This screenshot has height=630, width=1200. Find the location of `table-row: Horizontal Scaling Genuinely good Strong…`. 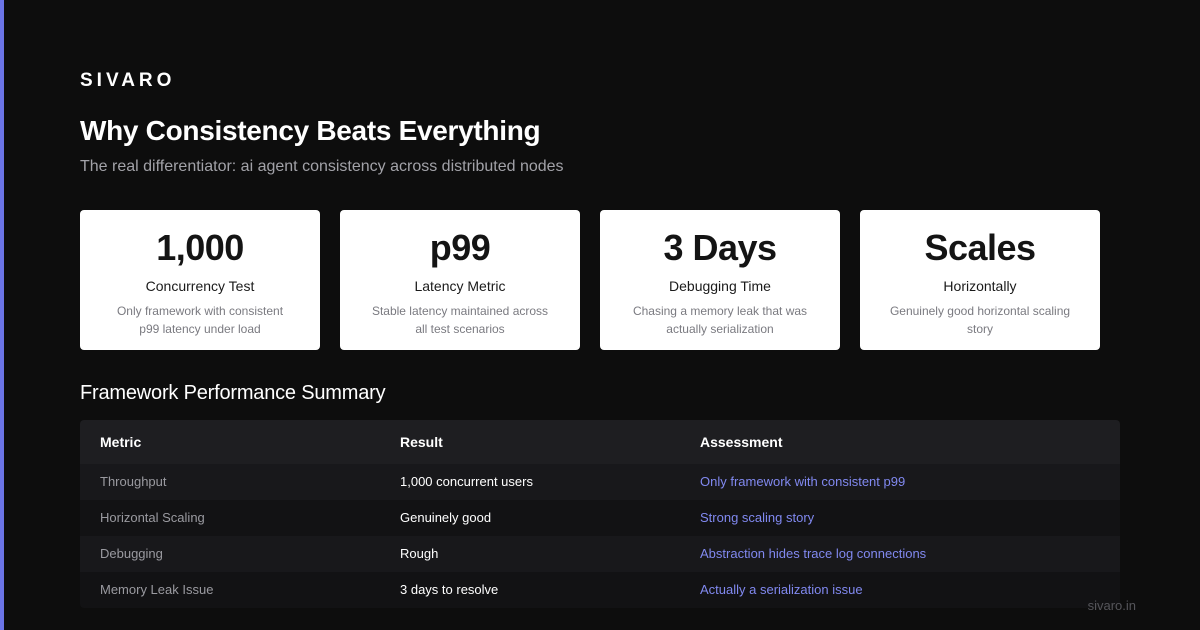

table-row: Horizontal Scaling Genuinely good Strong… is located at coordinates (600, 518).